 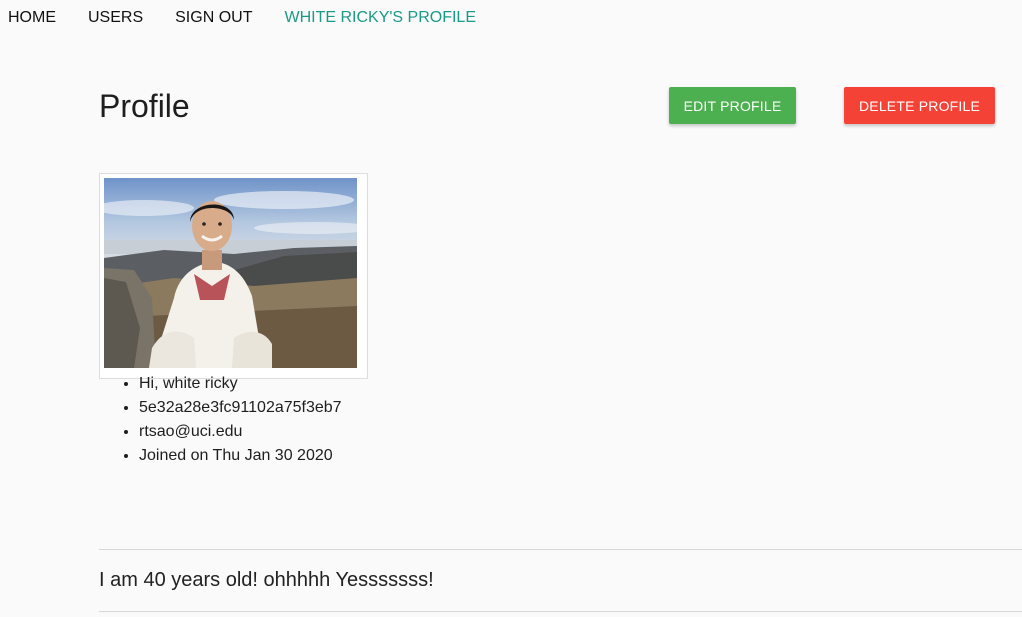 What do you see at coordinates (240, 432) in the screenshot?
I see `email-item: rtsao@uci.edu` at bounding box center [240, 432].